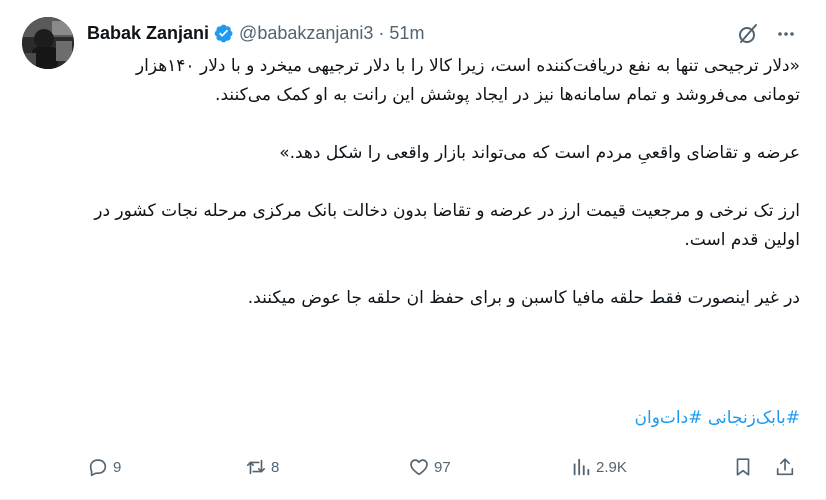 The height and width of the screenshot is (500, 826). Describe the element at coordinates (406, 33) in the screenshot. I see `tweet-timestamp: 51m` at that location.